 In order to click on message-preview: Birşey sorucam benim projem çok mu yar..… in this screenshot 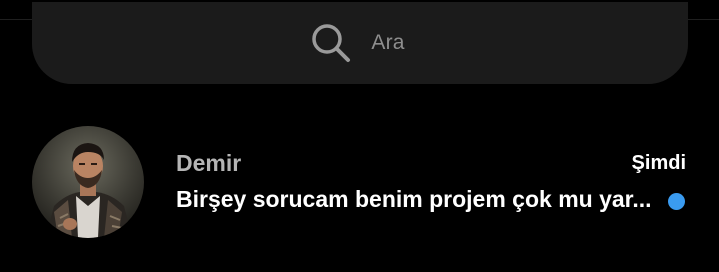, I will do `click(414, 199)`.